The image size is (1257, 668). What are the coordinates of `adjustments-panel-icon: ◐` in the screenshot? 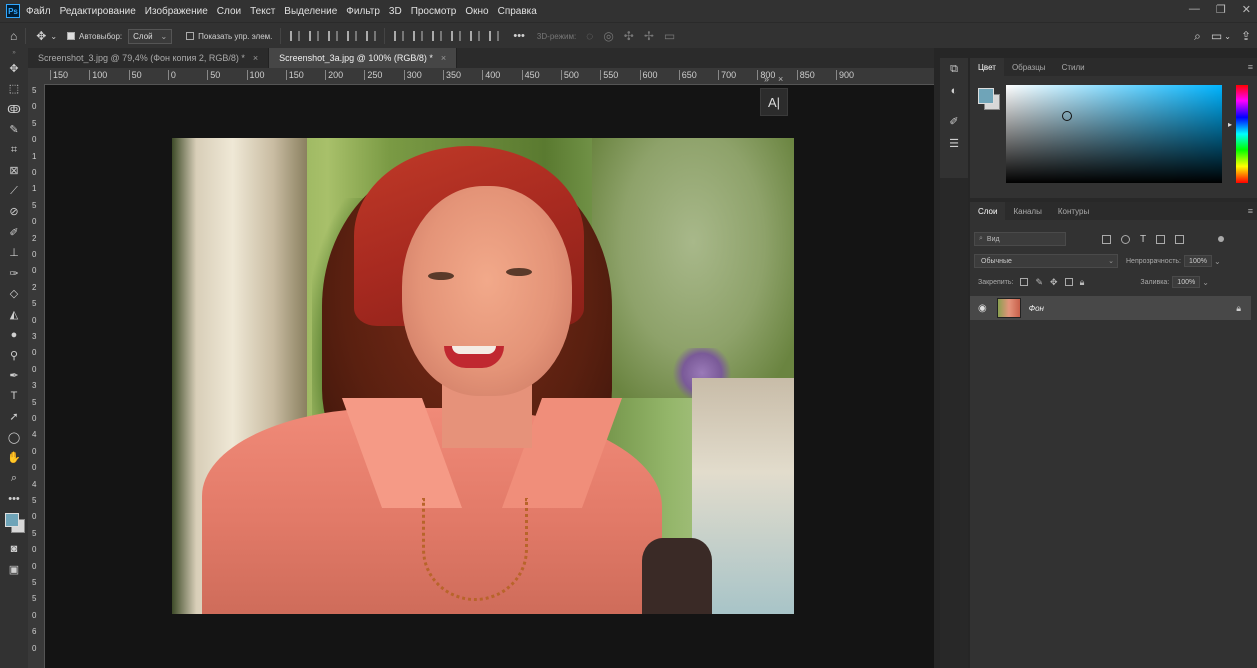 It's located at (954, 91).